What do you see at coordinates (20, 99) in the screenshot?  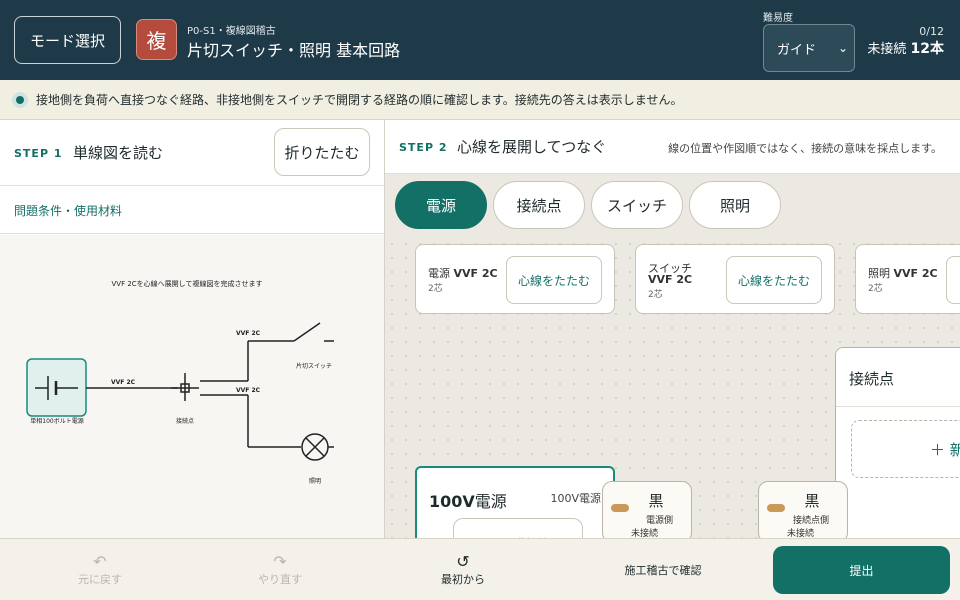 I see `info-dot-icon` at bounding box center [20, 99].